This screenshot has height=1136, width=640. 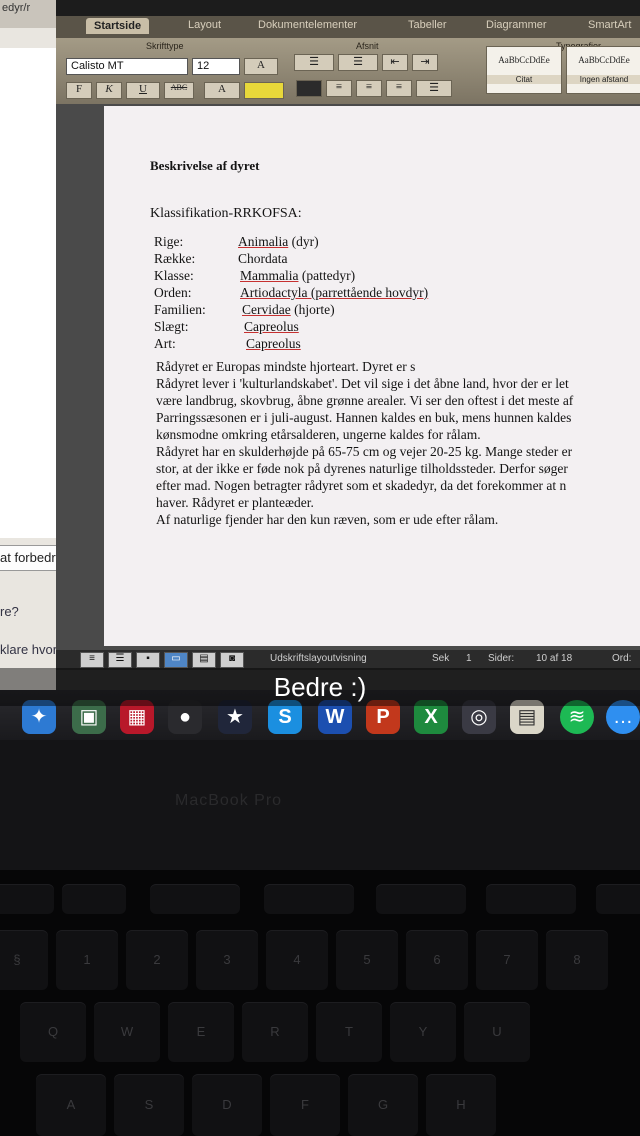 What do you see at coordinates (437, 960) in the screenshot?
I see `keyboard-key: 6` at bounding box center [437, 960].